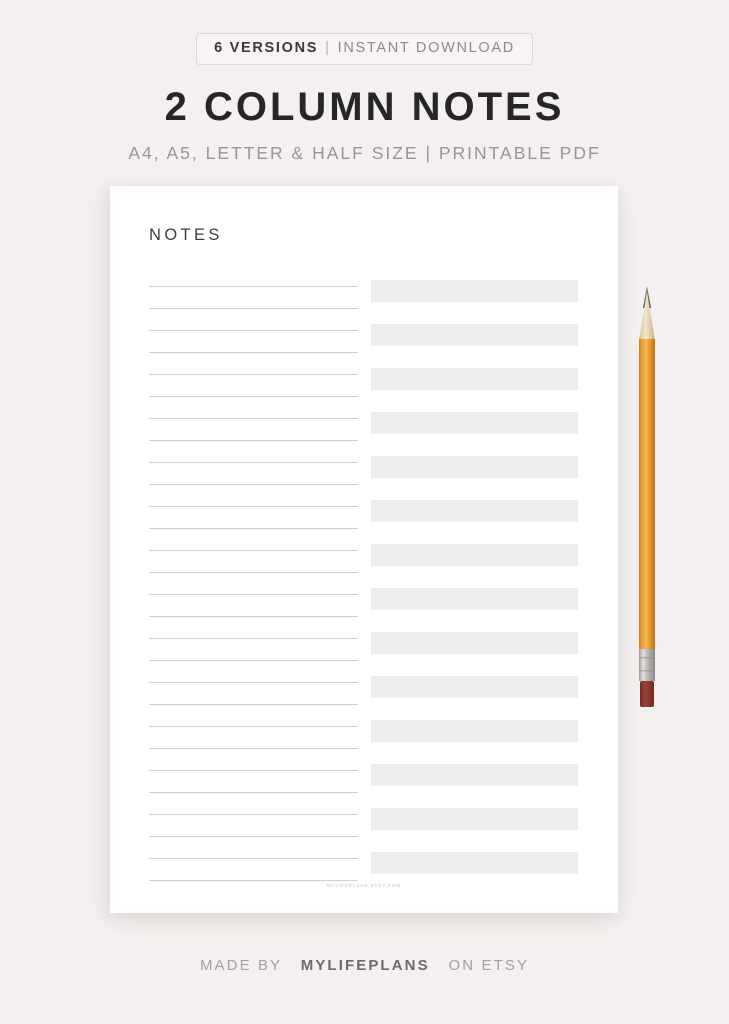 The width and height of the screenshot is (729, 1024). I want to click on badge-versions-label: 6 VERSIONS, so click(266, 48).